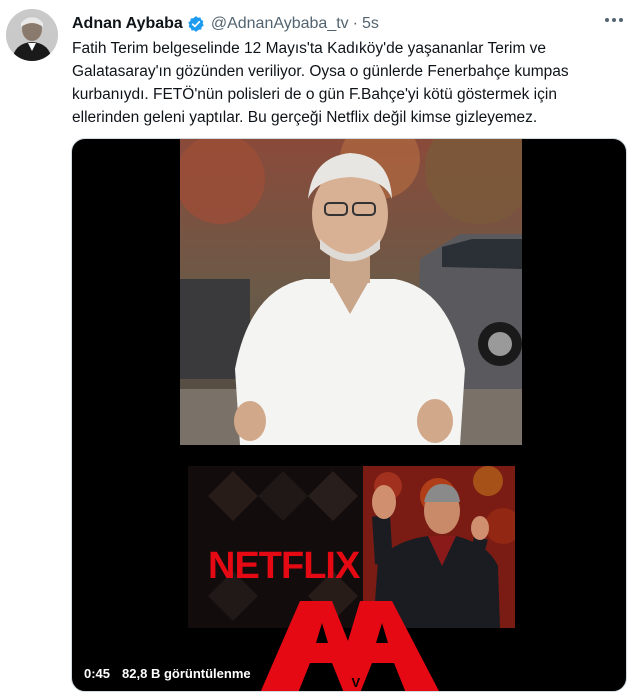  Describe the element at coordinates (370, 24) in the screenshot. I see `tweet-timestamp: 5s` at that location.